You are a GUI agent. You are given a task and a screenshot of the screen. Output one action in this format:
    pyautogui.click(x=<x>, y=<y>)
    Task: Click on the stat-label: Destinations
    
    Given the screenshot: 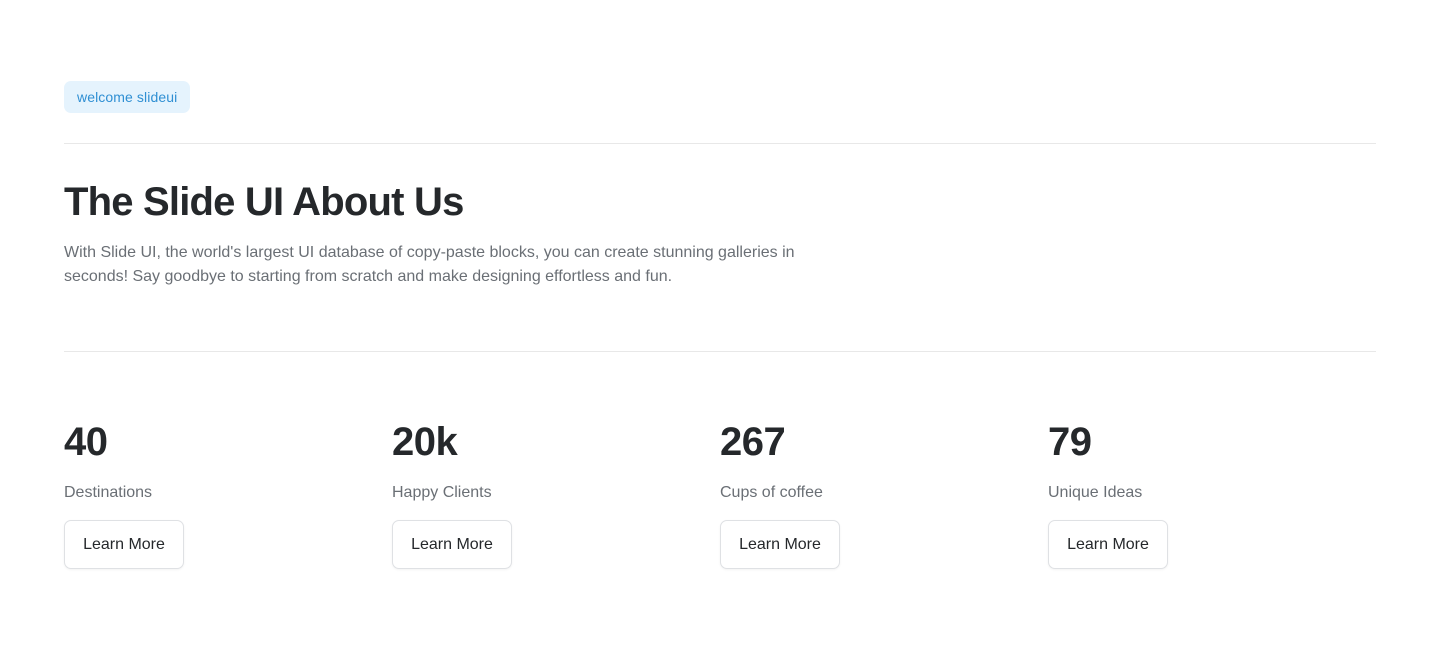 What is the action you would take?
    pyautogui.click(x=108, y=492)
    